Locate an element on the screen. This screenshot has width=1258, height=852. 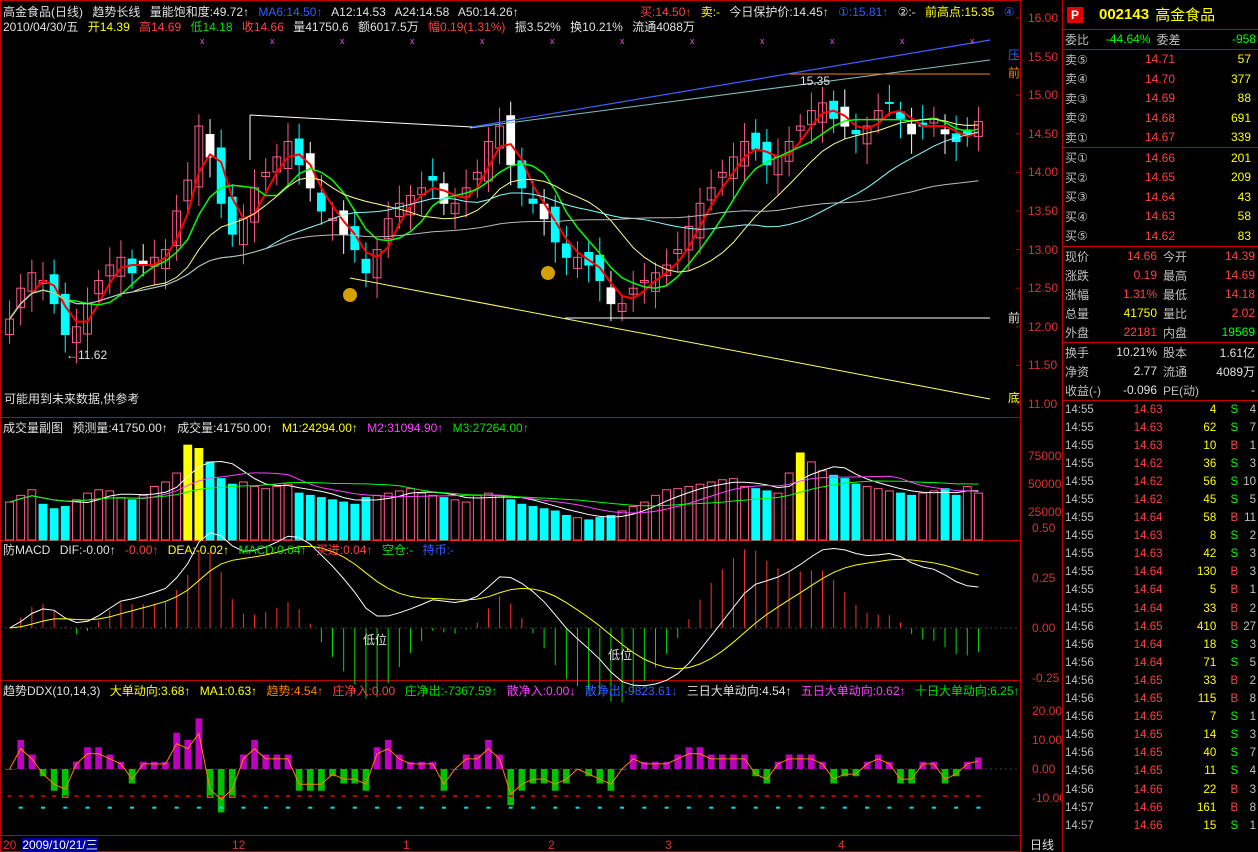
tick-count: 7 is located at coordinates (1253, 753).